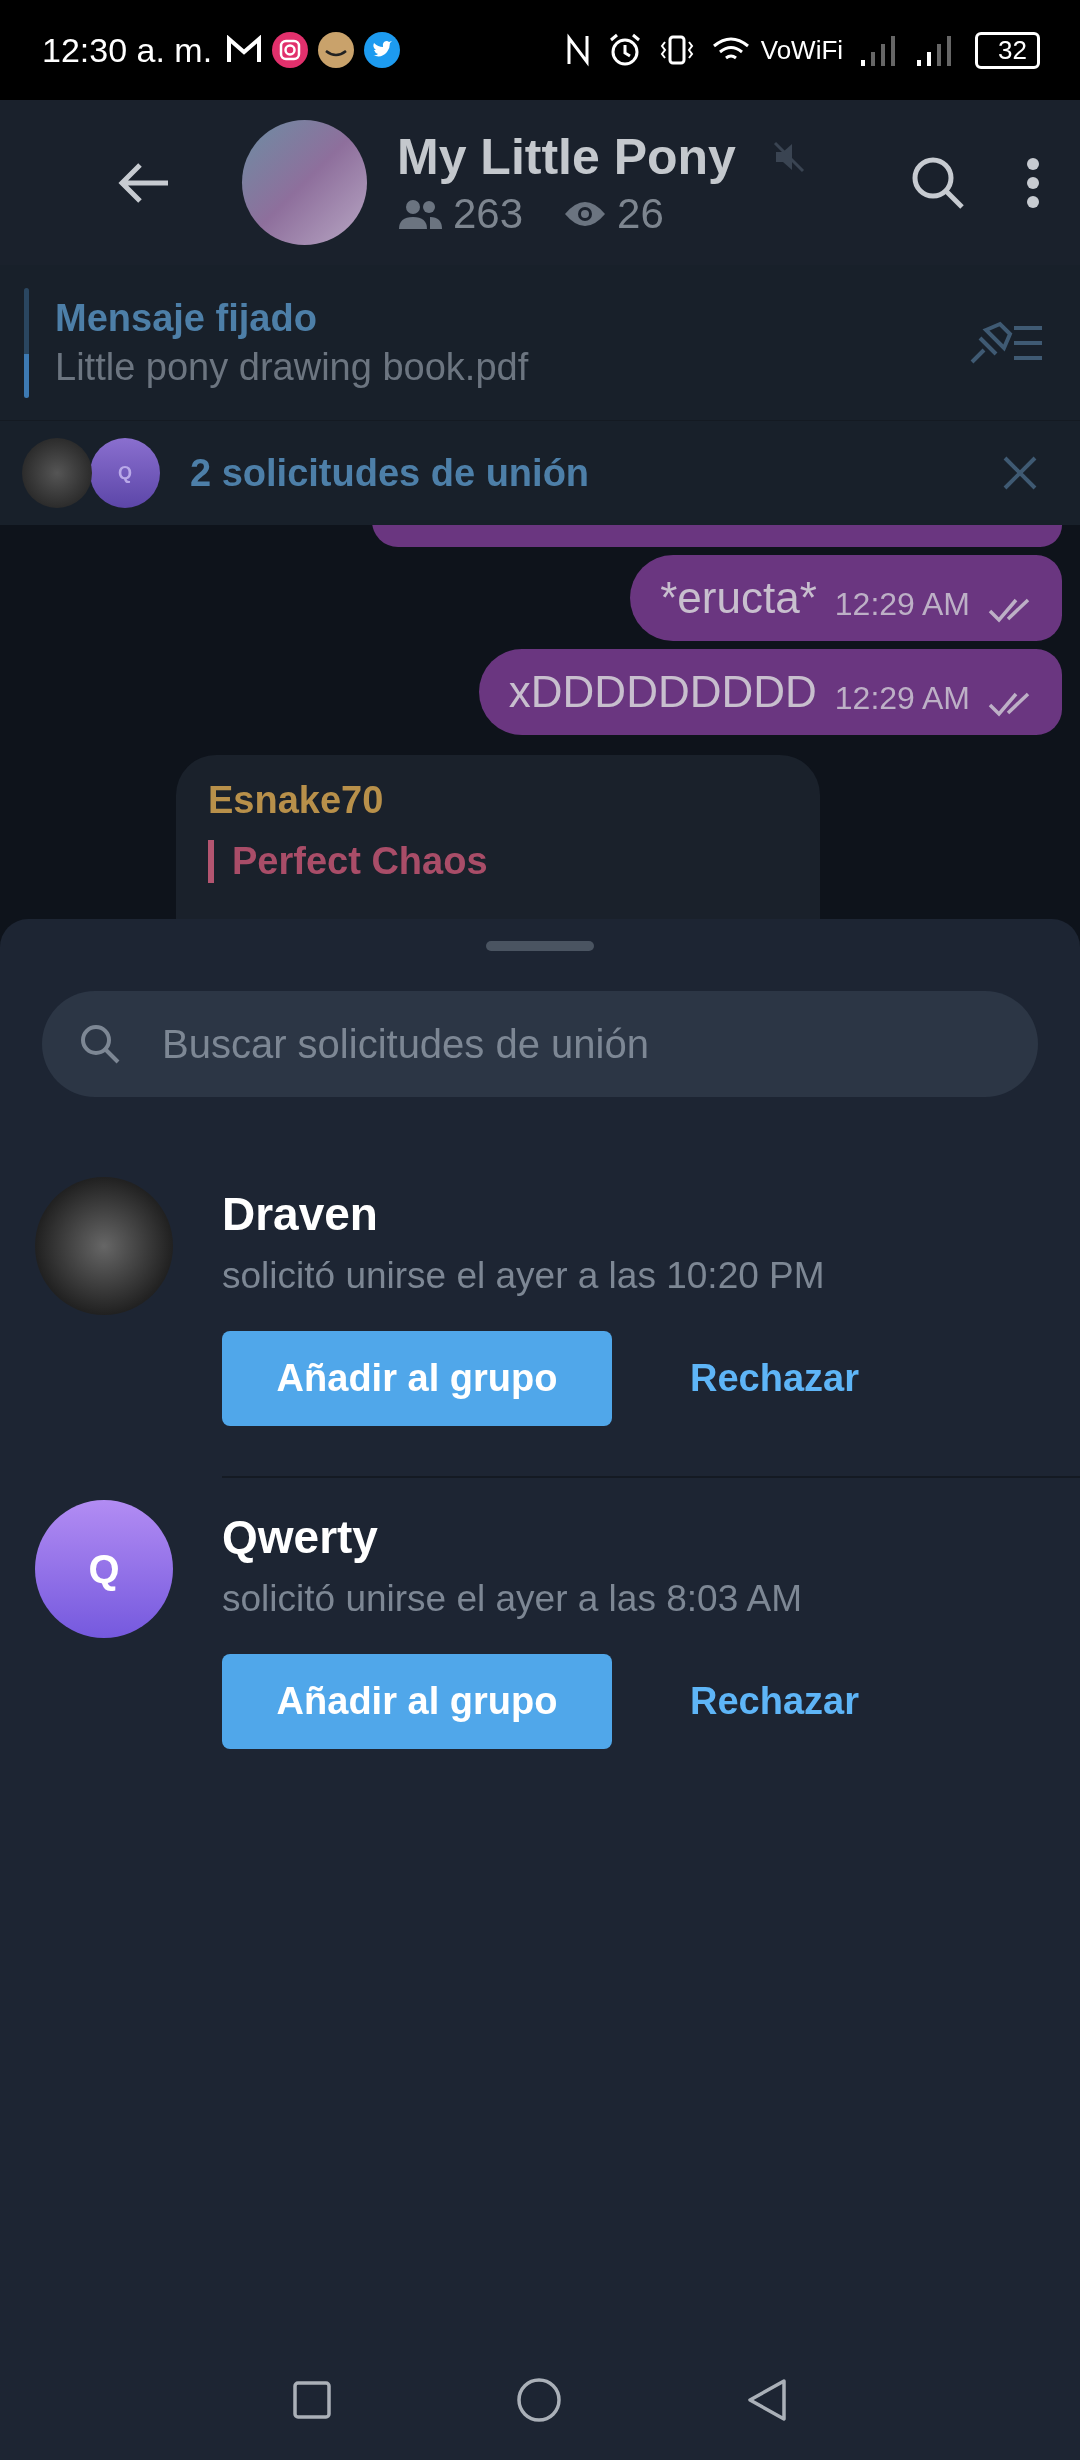  What do you see at coordinates (540, 1044) in the screenshot?
I see `search-field: Buscar solicitudes de unión` at bounding box center [540, 1044].